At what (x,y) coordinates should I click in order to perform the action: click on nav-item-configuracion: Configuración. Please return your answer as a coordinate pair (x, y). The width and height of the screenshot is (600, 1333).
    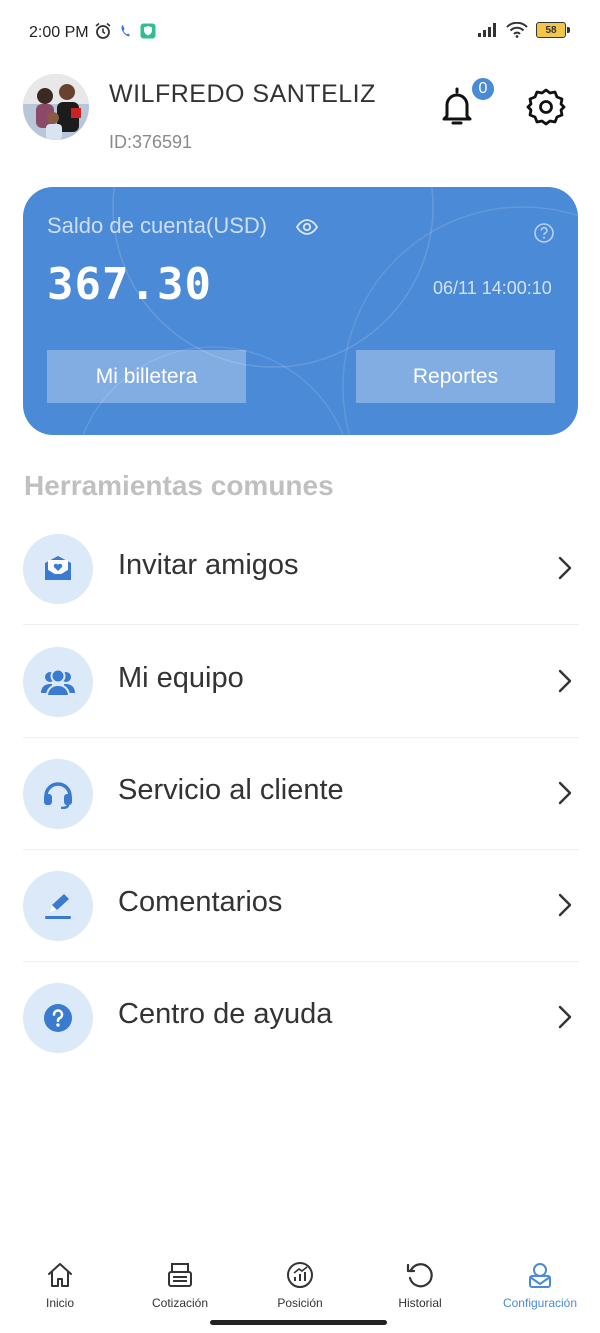
    Looking at the image, I should click on (540, 1285).